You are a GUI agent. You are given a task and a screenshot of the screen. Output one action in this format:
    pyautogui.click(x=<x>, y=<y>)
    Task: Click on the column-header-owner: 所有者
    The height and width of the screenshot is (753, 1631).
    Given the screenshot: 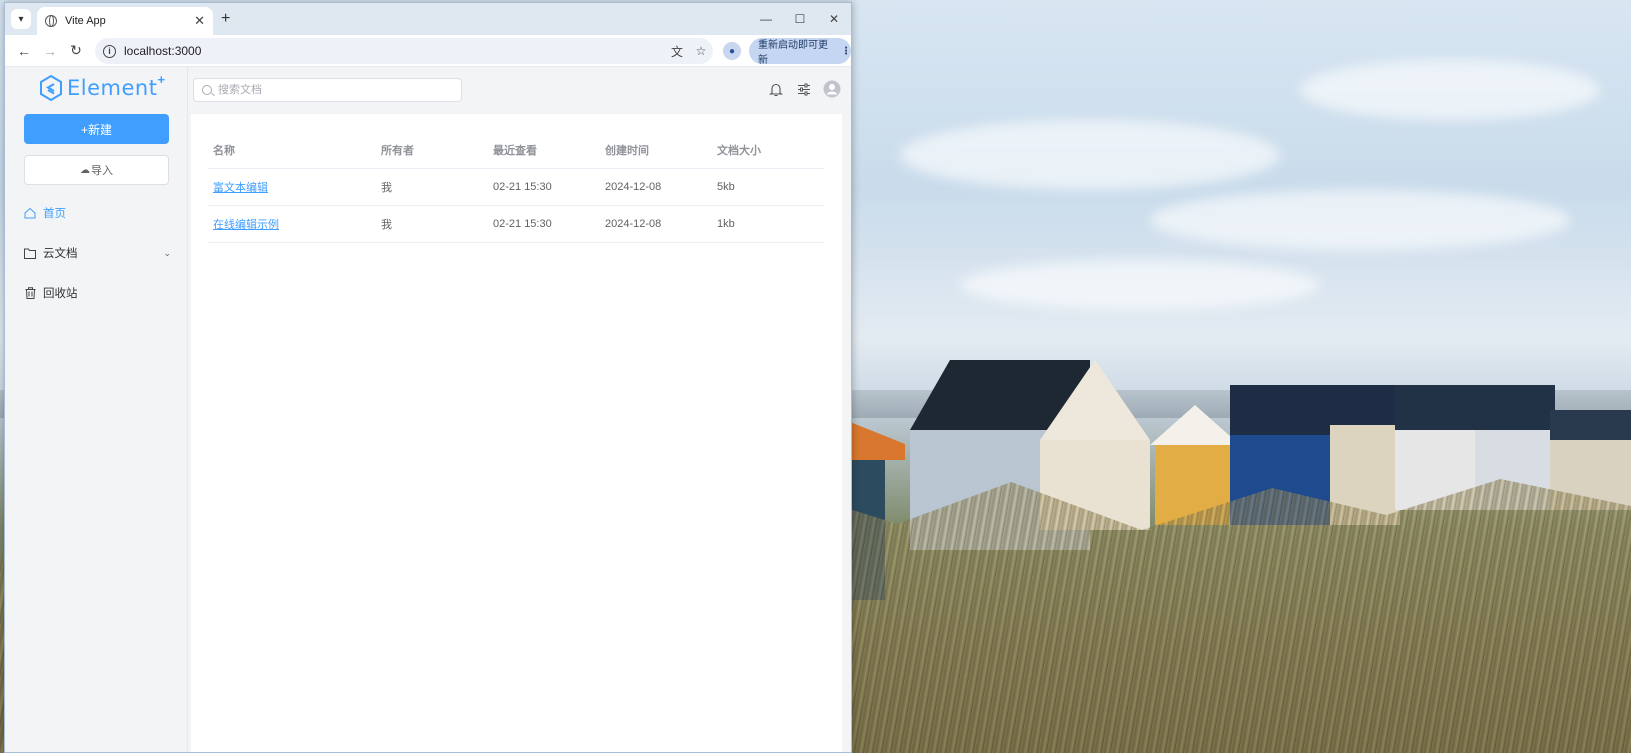 What is the action you would take?
    pyautogui.click(x=432, y=150)
    